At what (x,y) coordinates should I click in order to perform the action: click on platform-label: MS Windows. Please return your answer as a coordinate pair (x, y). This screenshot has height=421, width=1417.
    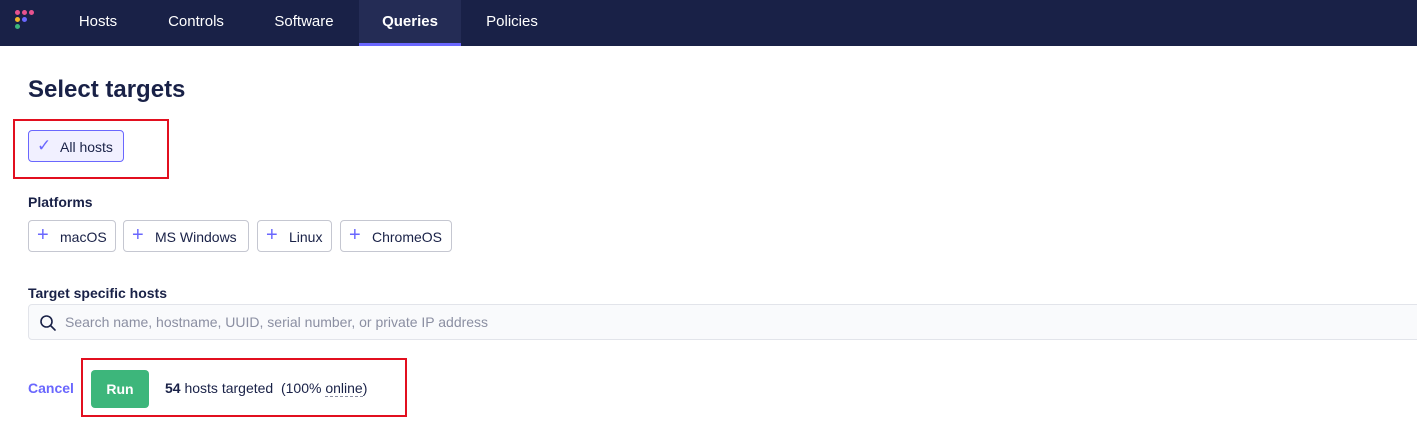
    Looking at the image, I should click on (196, 237).